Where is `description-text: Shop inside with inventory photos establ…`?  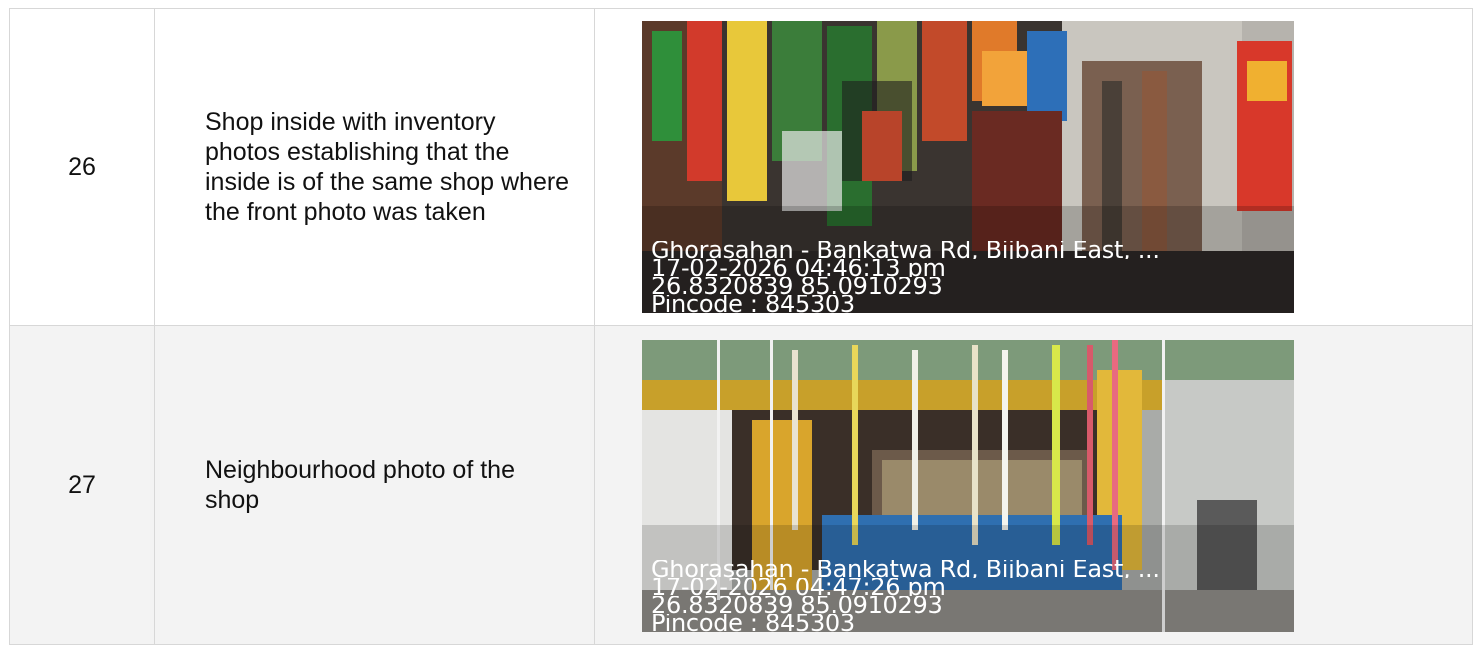
description-text: Shop inside with inventory photos establ… is located at coordinates (387, 167).